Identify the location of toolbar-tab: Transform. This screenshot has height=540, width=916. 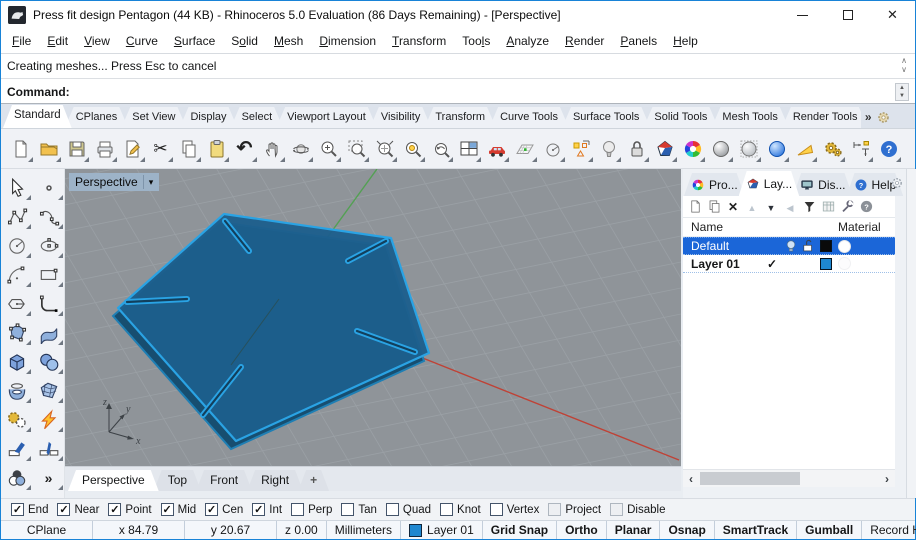
(460, 117).